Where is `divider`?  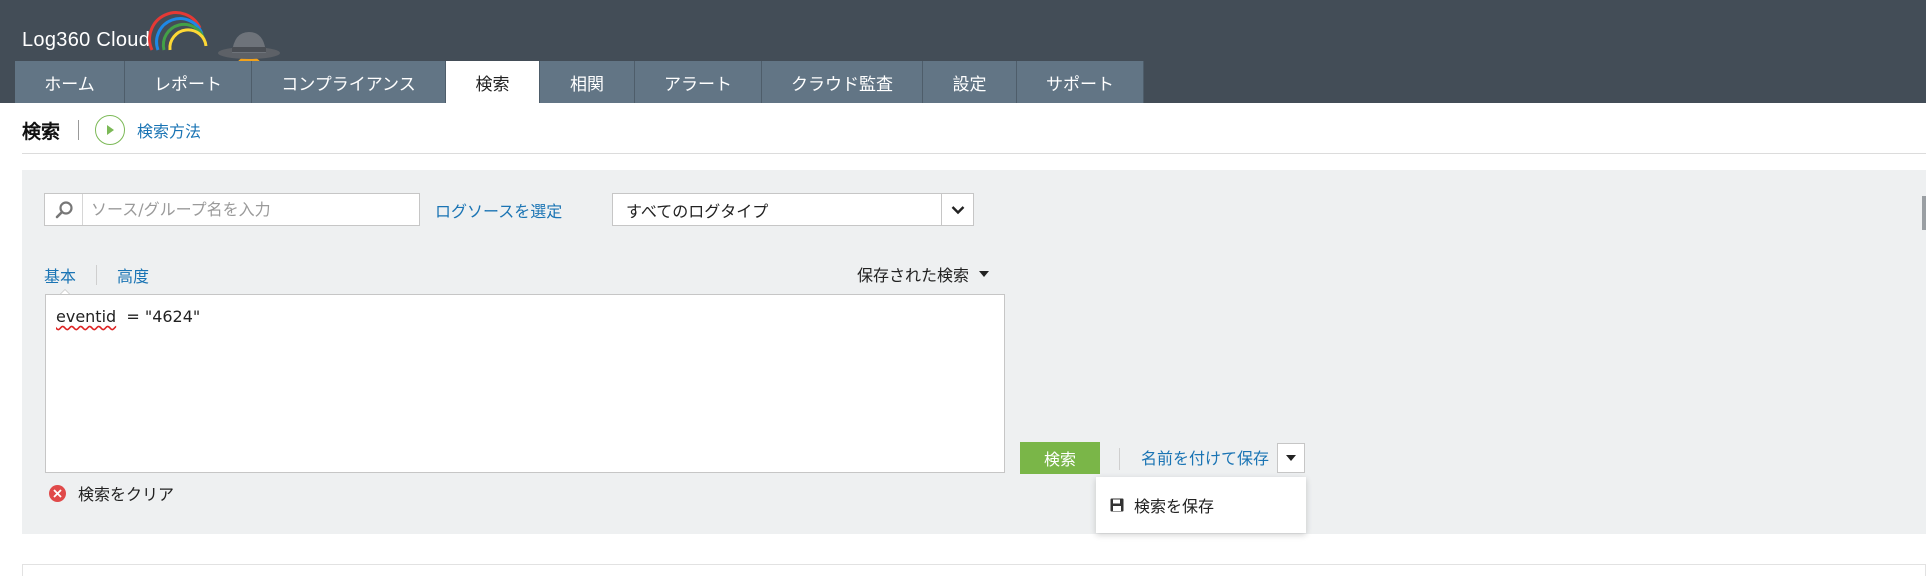 divider is located at coordinates (974, 153).